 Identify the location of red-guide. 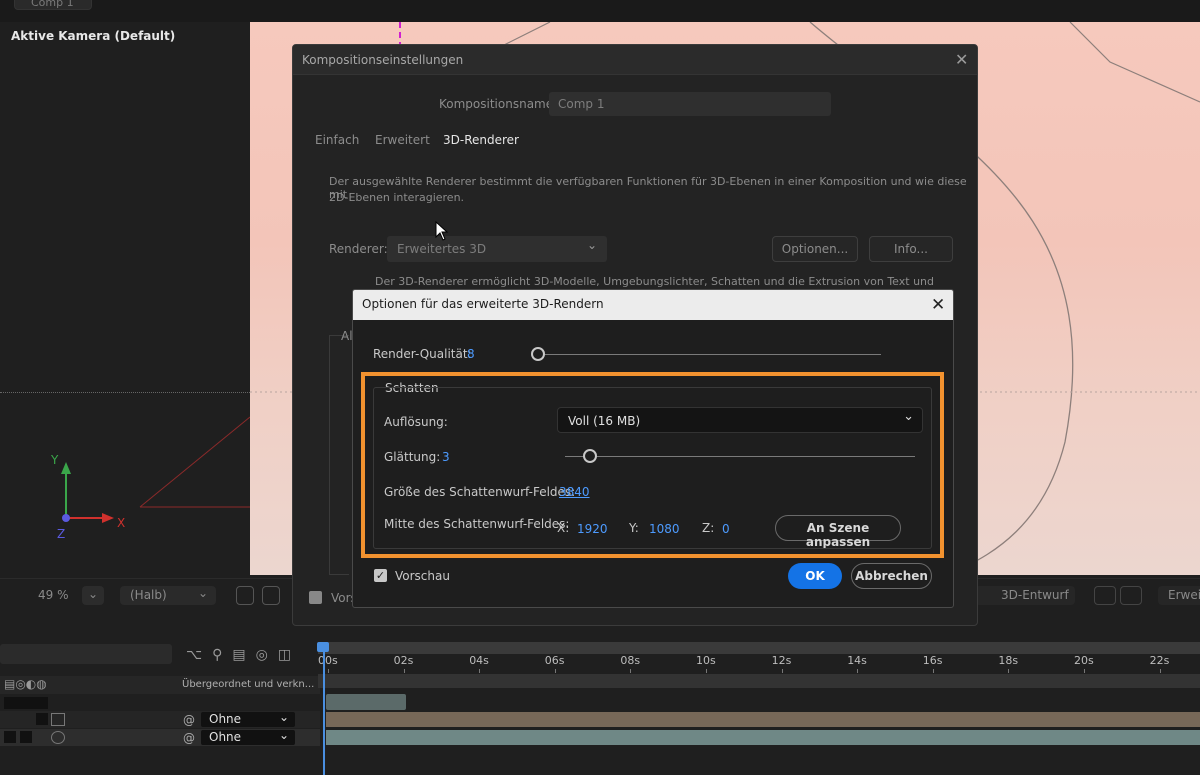
(194, 462).